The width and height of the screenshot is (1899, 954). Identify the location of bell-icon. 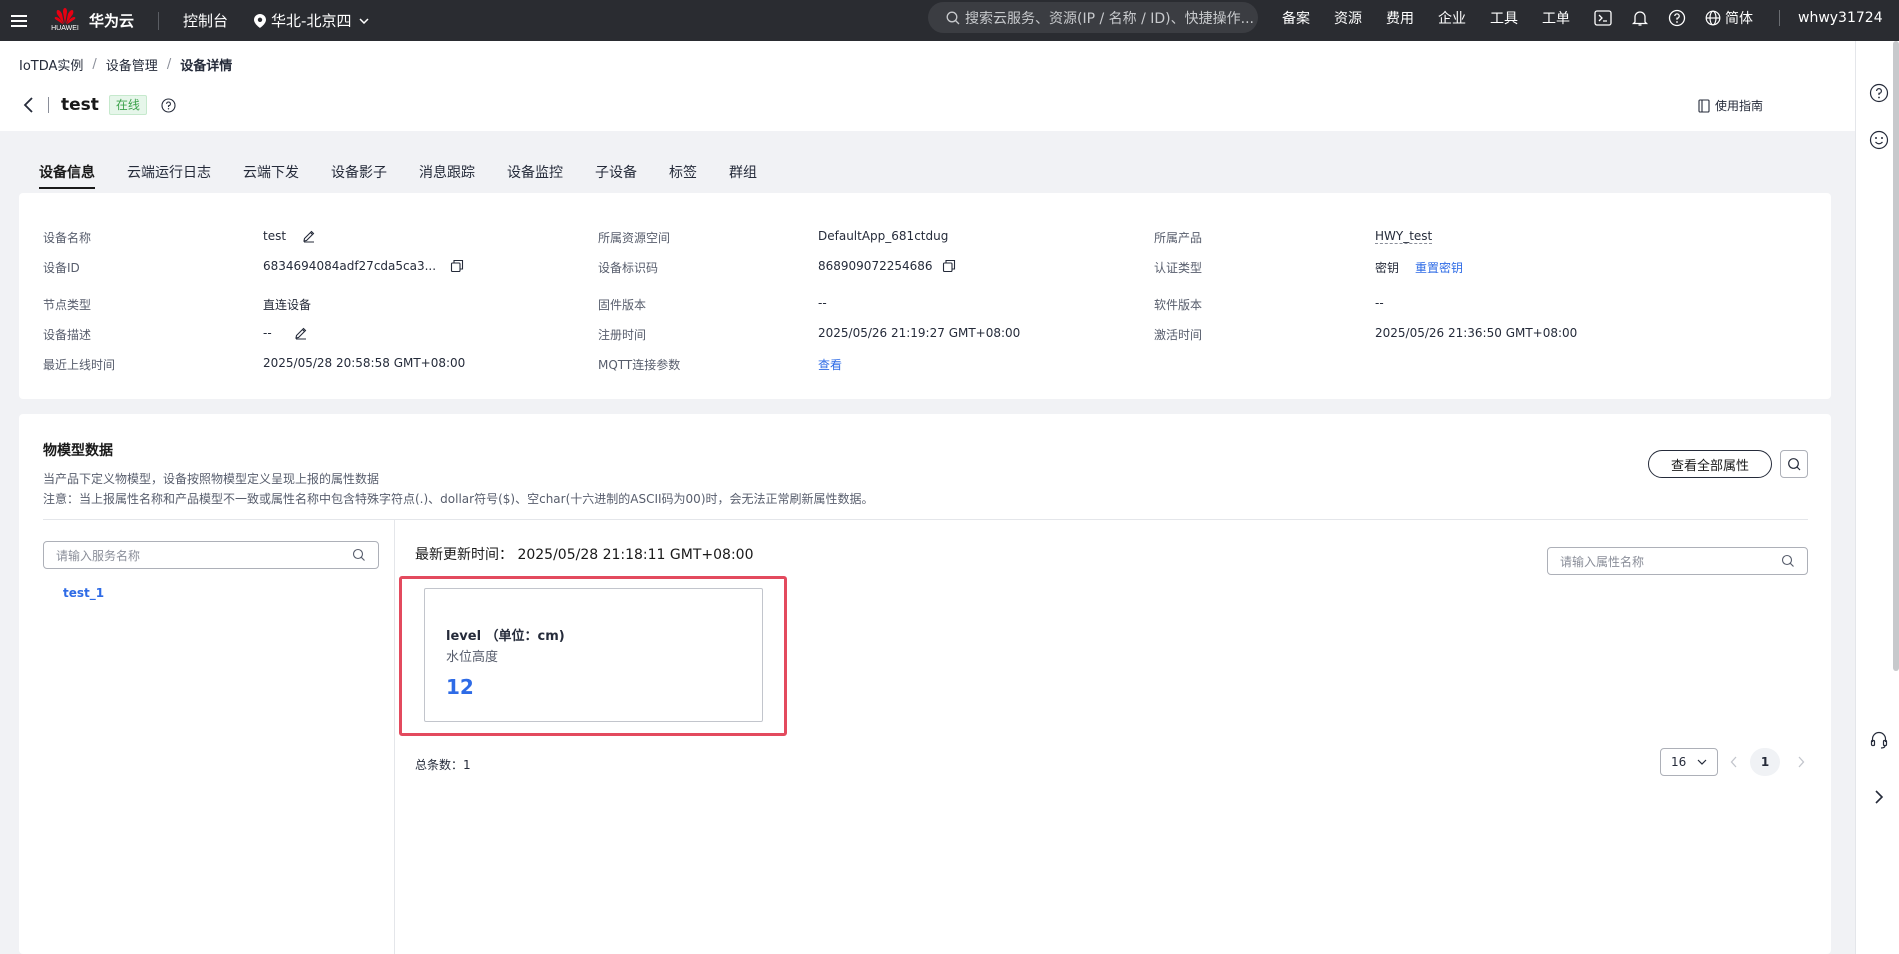
(1640, 18).